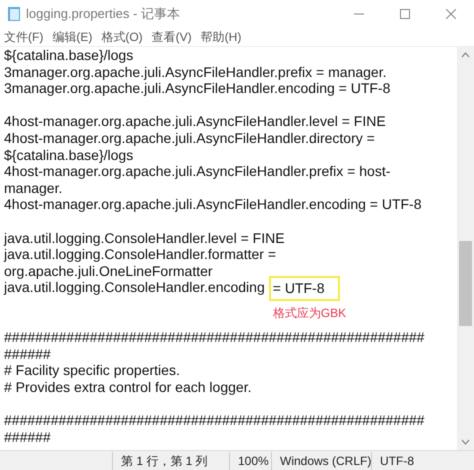 The width and height of the screenshot is (474, 470). I want to click on scrollbar, so click(465, 248).